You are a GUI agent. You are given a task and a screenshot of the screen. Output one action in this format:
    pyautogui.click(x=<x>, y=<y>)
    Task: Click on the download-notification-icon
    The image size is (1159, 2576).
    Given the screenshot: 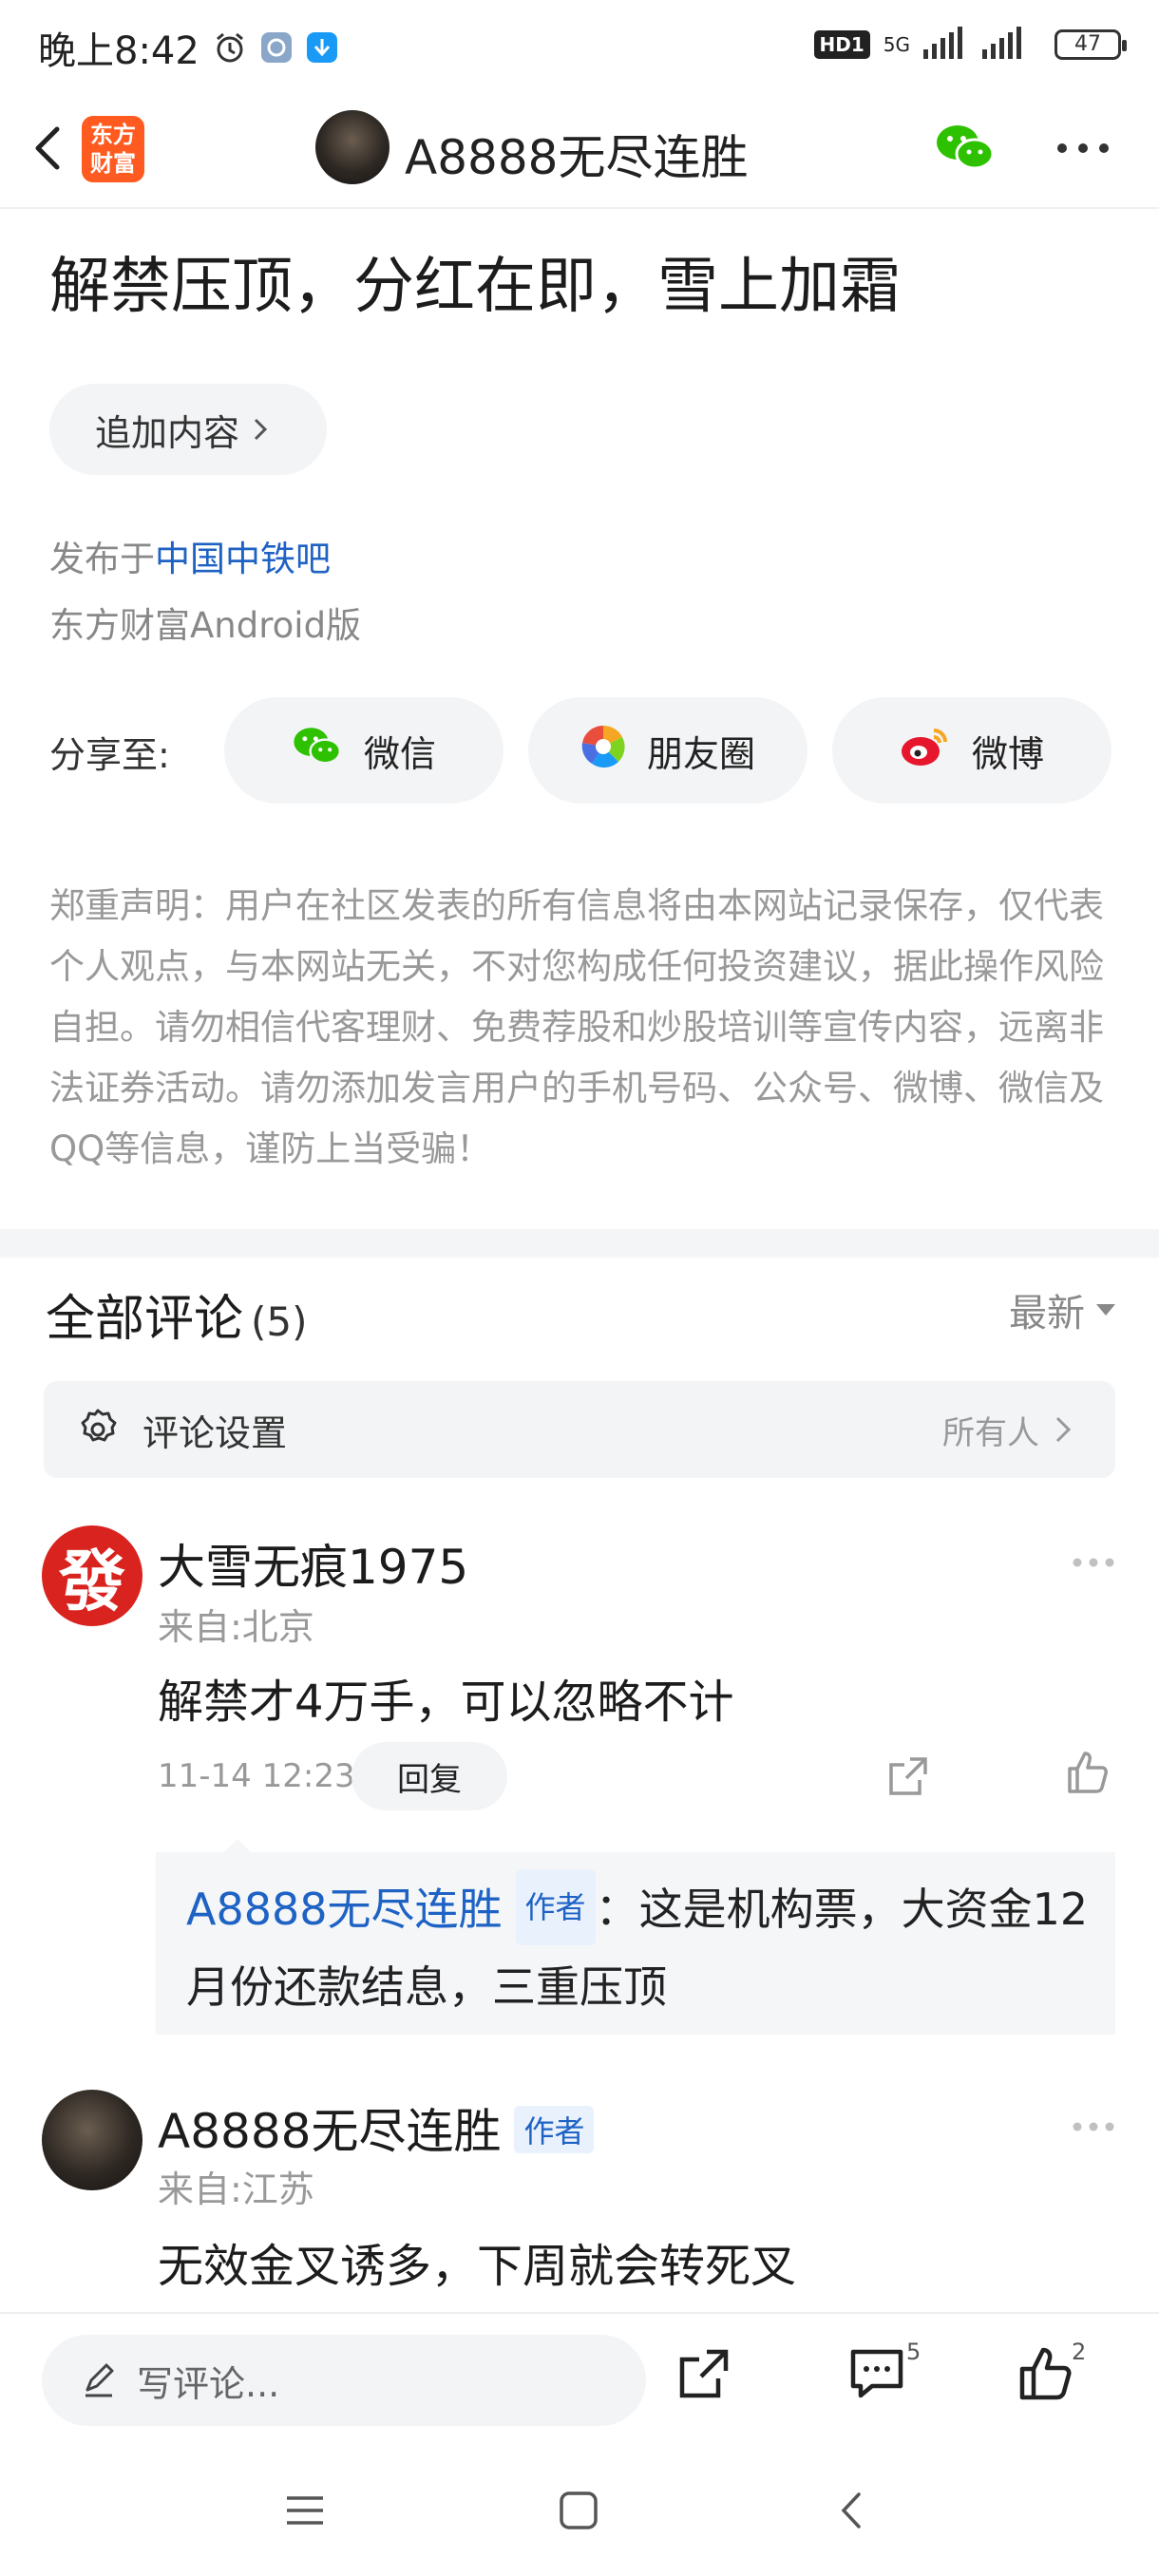 What is the action you would take?
    pyautogui.click(x=322, y=47)
    